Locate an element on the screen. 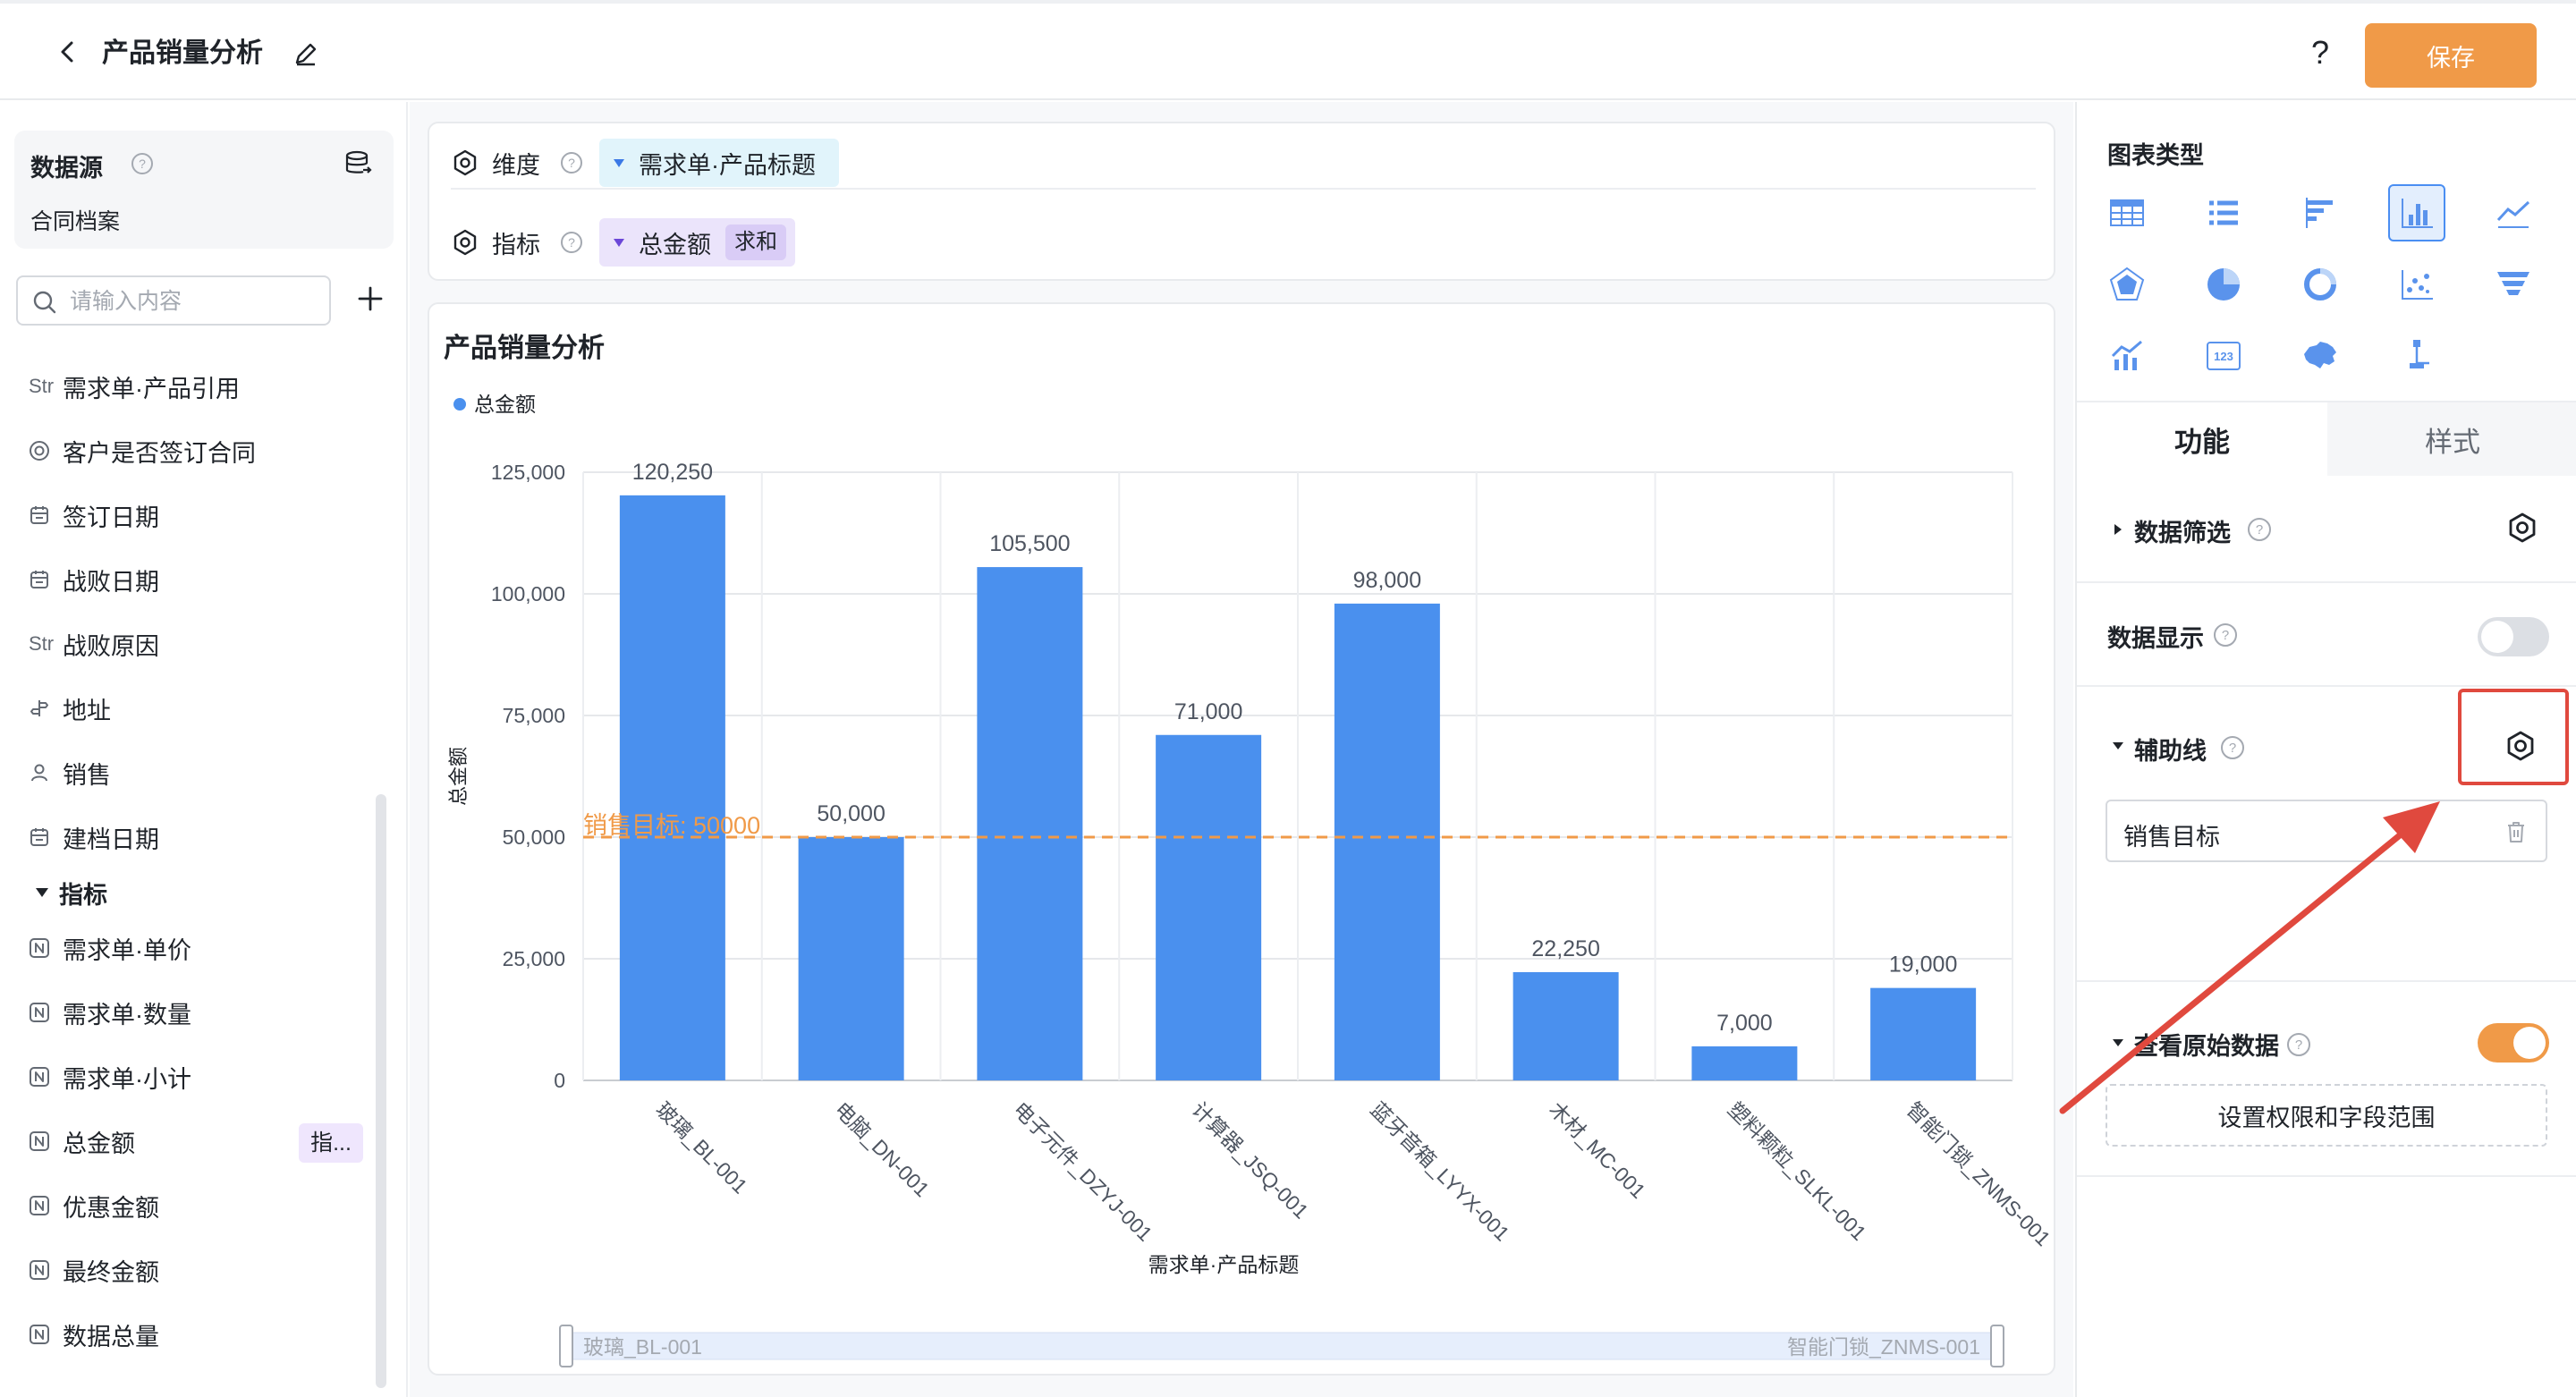  field-item: 数据总量 is located at coordinates (188, 1334).